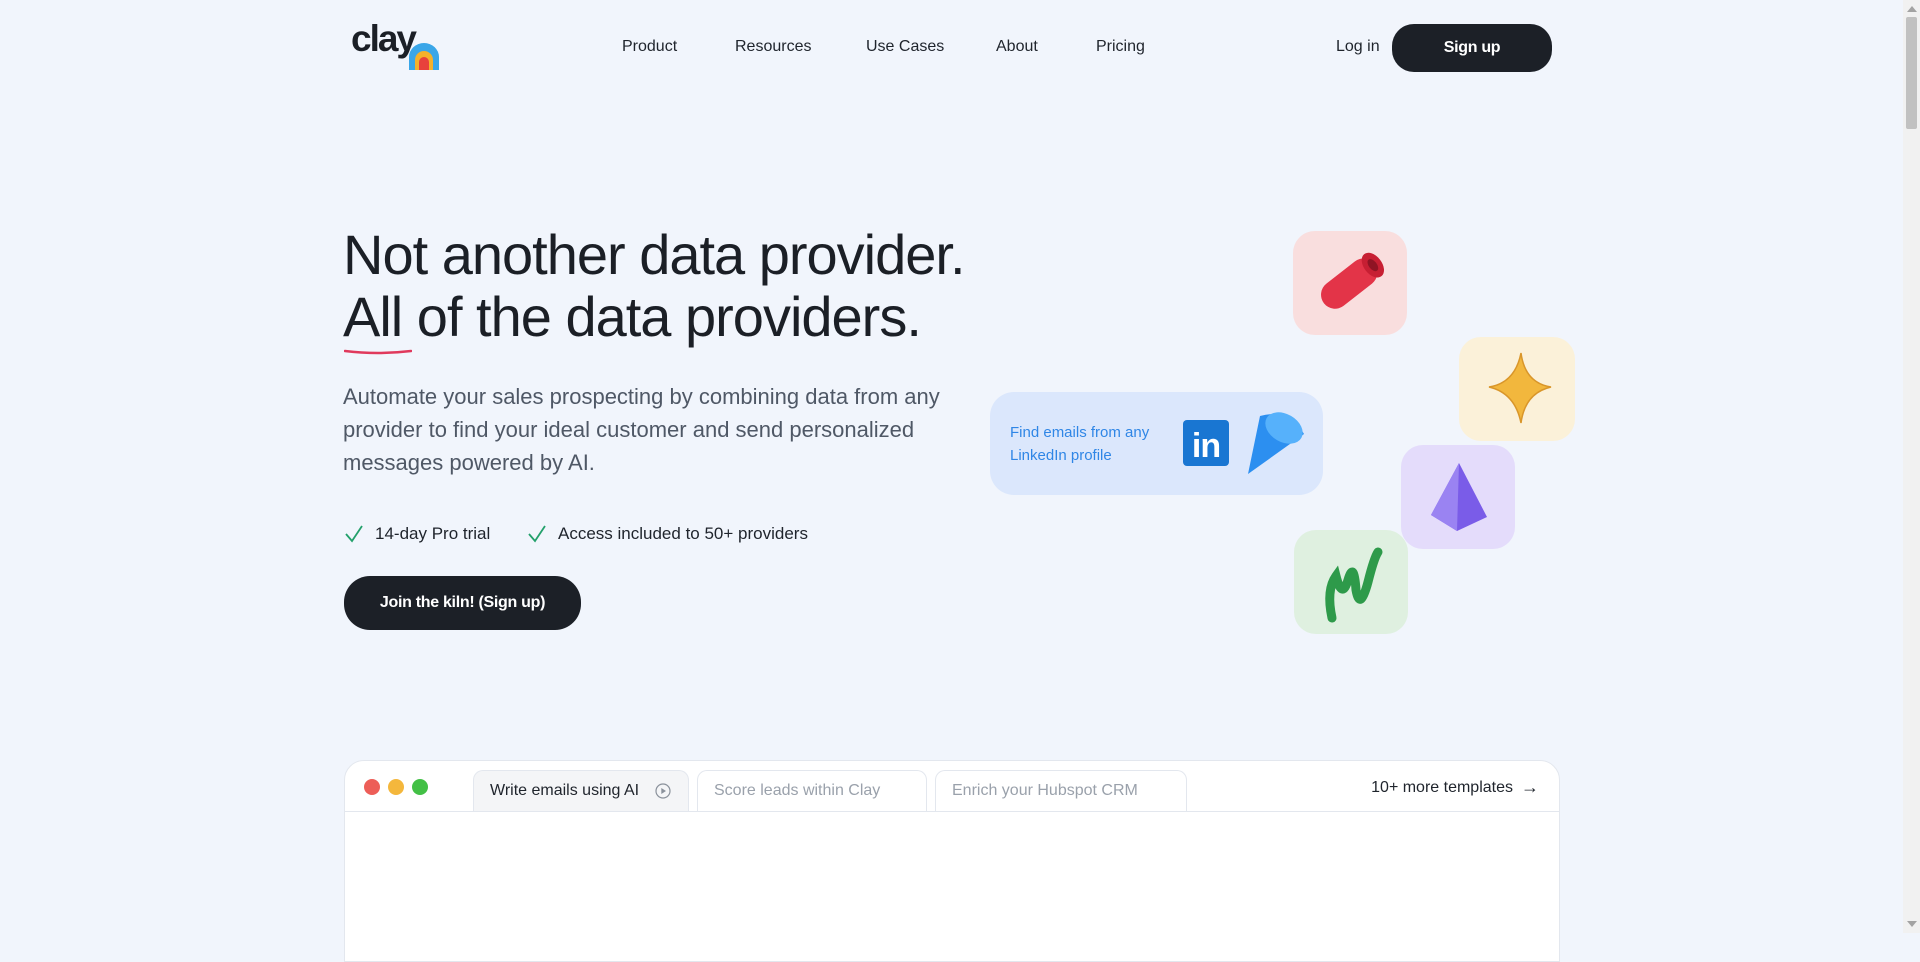  I want to click on scroll-up-arrow-icon, so click(1912, 9).